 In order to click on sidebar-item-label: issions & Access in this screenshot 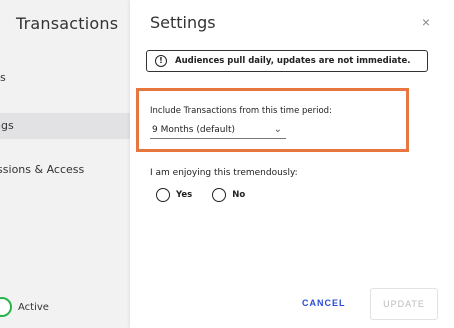, I will do `click(42, 169)`.